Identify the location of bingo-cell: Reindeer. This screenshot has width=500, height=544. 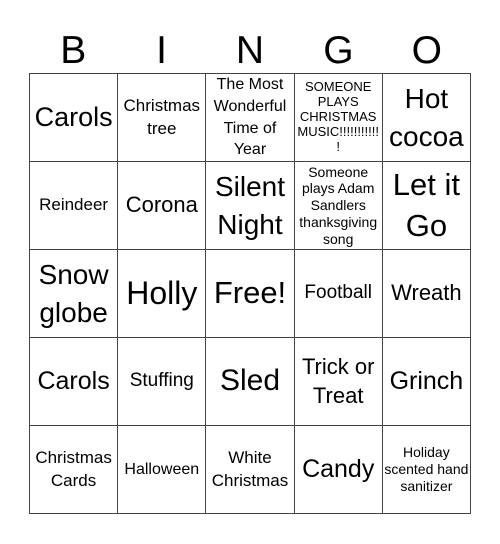
(74, 206).